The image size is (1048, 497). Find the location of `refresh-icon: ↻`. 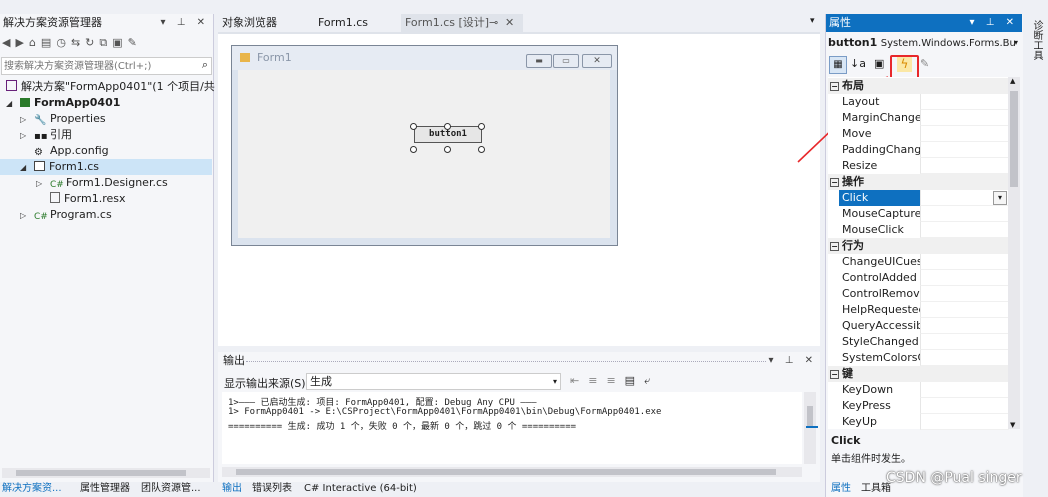

refresh-icon: ↻ is located at coordinates (92, 42).